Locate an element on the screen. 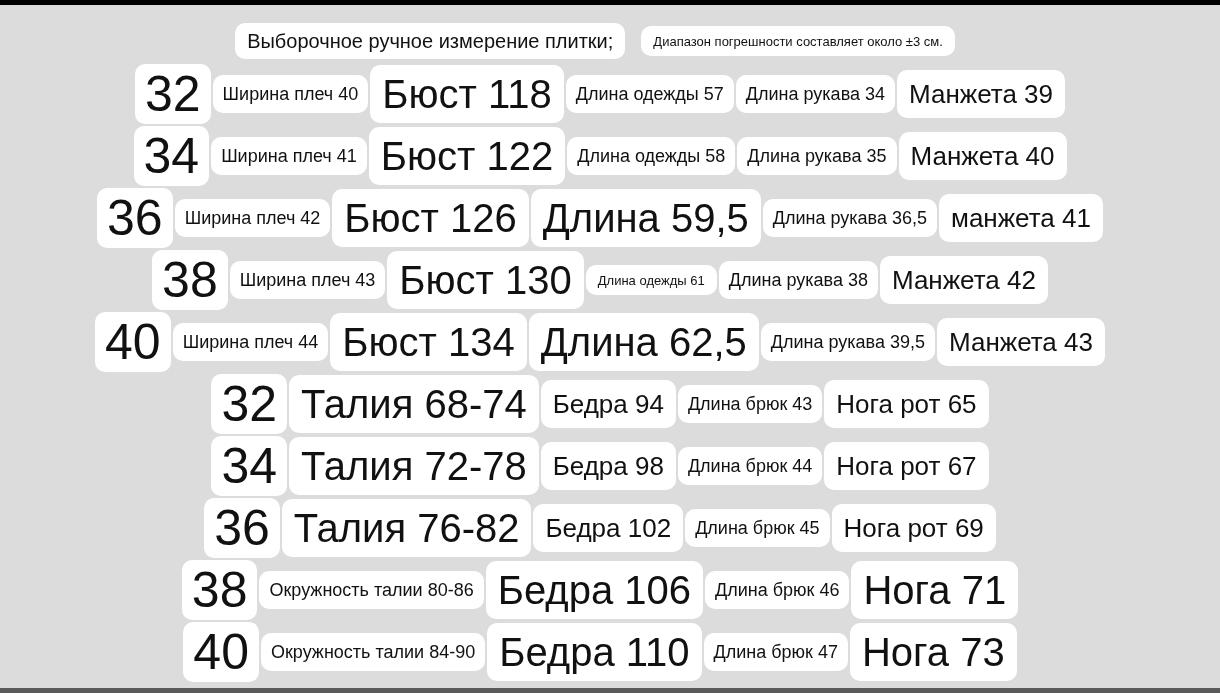 Image resolution: width=1220 pixels, height=693 pixels. measurement-label: Длина рукава 35 is located at coordinates (817, 156).